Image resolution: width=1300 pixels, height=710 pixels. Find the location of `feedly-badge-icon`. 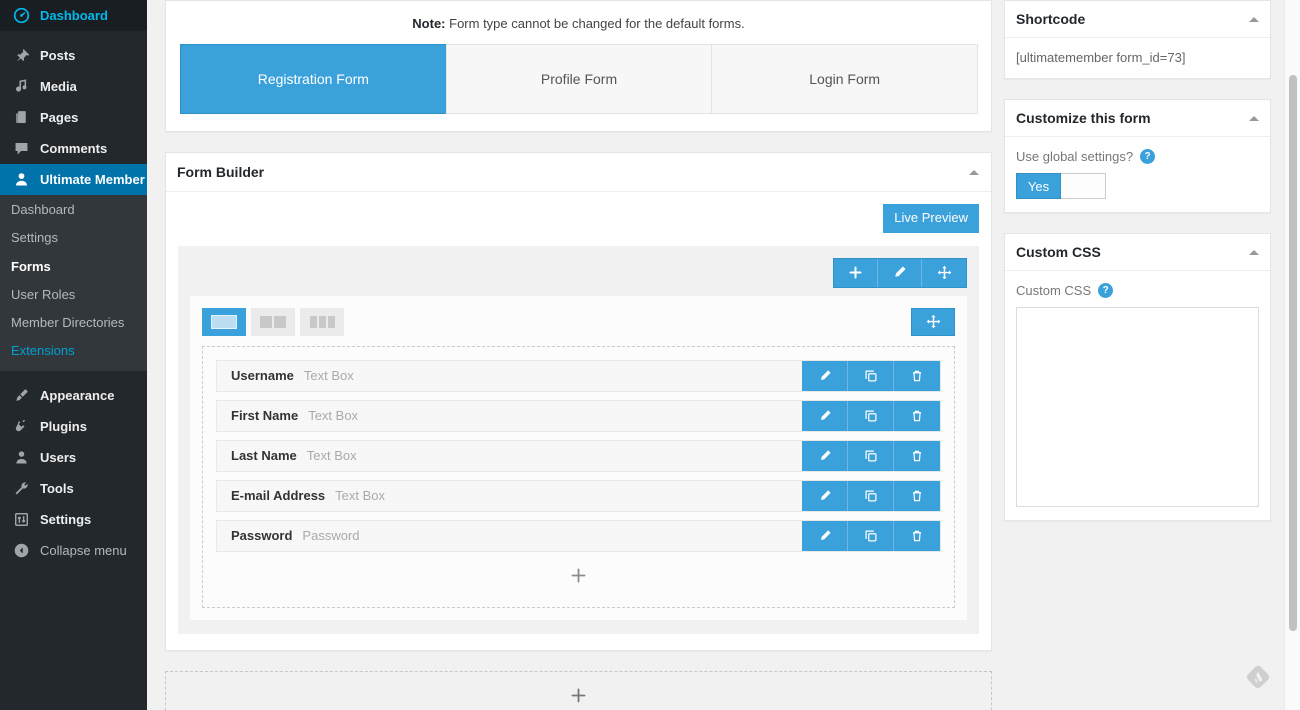

feedly-badge-icon is located at coordinates (1258, 677).